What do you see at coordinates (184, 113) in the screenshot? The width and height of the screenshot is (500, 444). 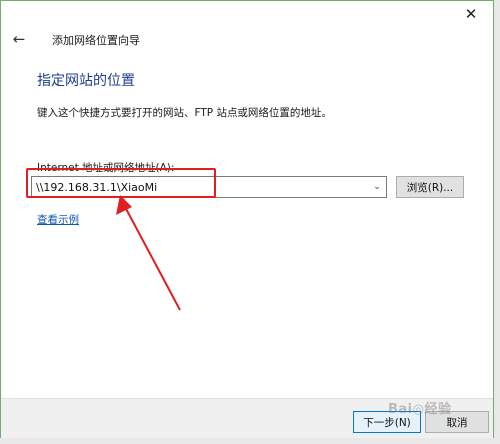 I see `instruction-text: 键入这个快捷方式要打开的网站、FTP 站点或网络位置的地址。` at bounding box center [184, 113].